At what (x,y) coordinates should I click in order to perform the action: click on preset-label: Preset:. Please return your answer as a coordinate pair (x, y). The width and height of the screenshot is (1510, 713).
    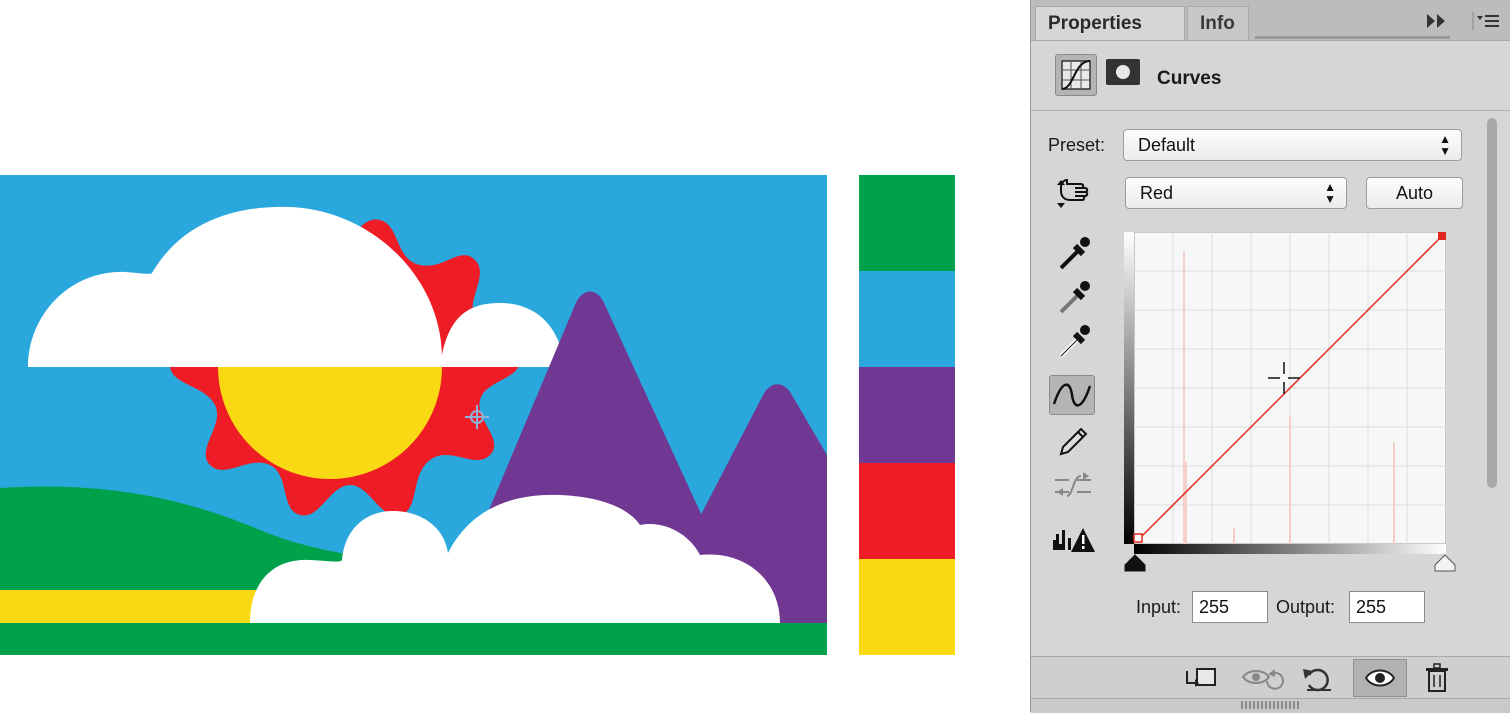
    Looking at the image, I should click on (1077, 145).